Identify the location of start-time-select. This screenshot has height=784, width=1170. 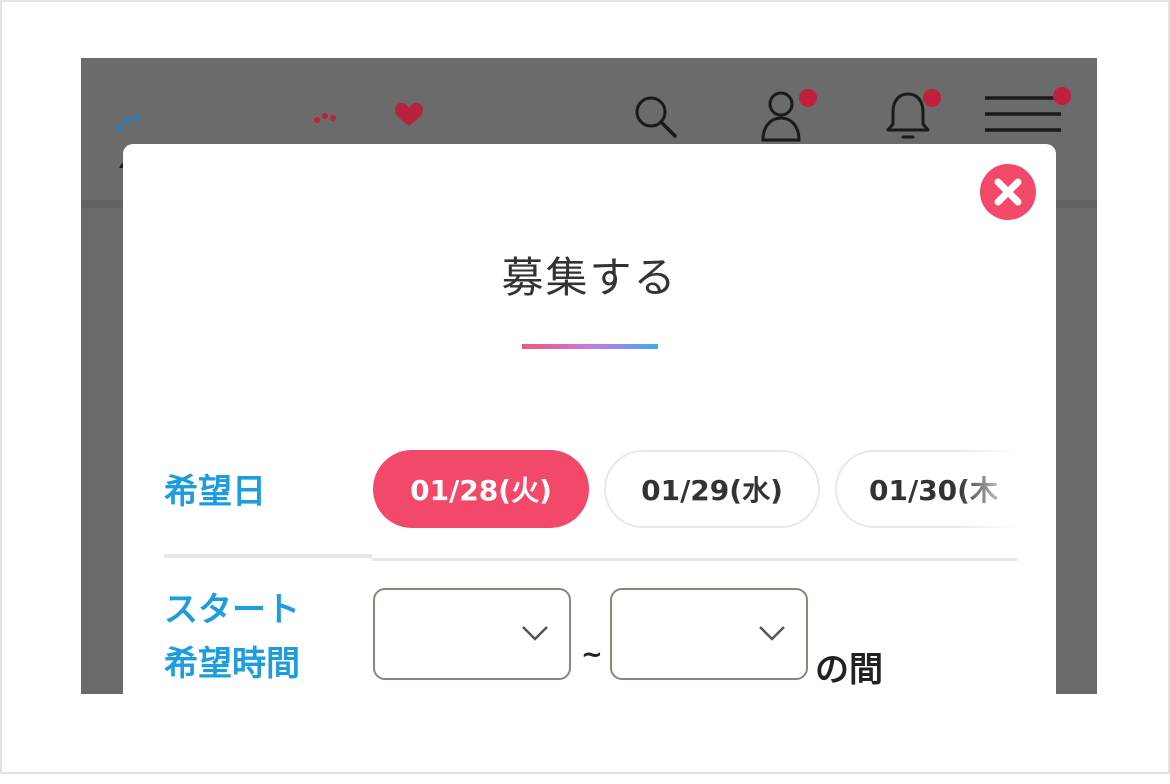
(472, 634).